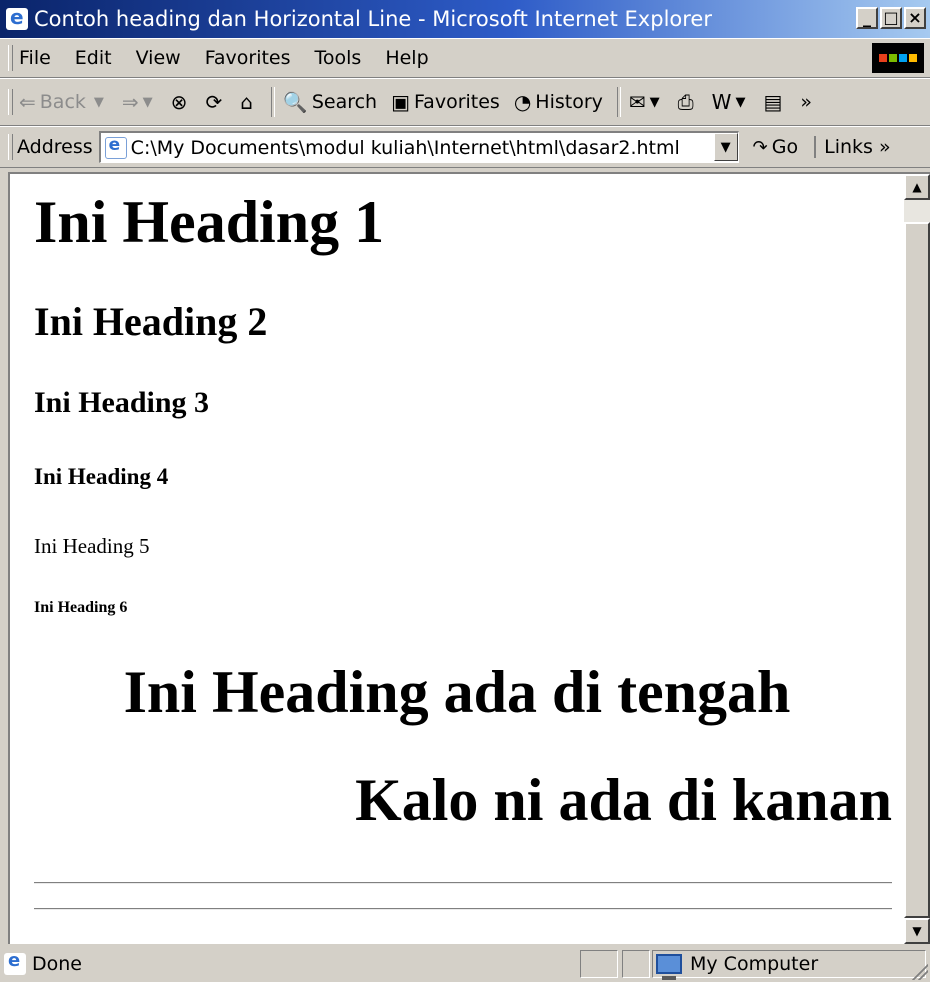  I want to click on search-icon: 🔍, so click(295, 102).